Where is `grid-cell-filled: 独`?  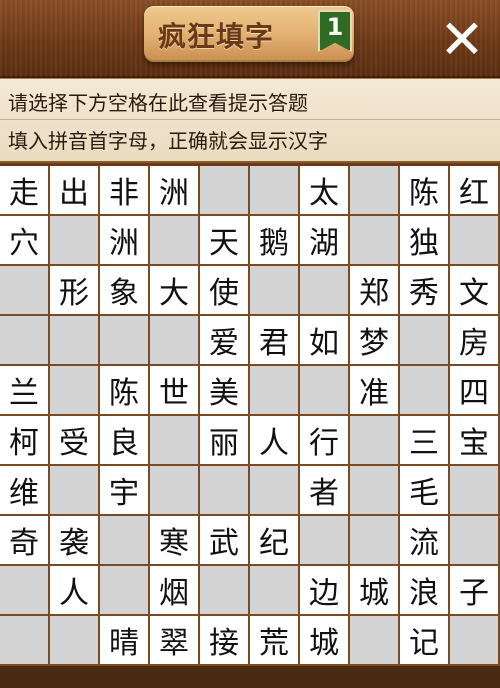 grid-cell-filled: 独 is located at coordinates (425, 241).